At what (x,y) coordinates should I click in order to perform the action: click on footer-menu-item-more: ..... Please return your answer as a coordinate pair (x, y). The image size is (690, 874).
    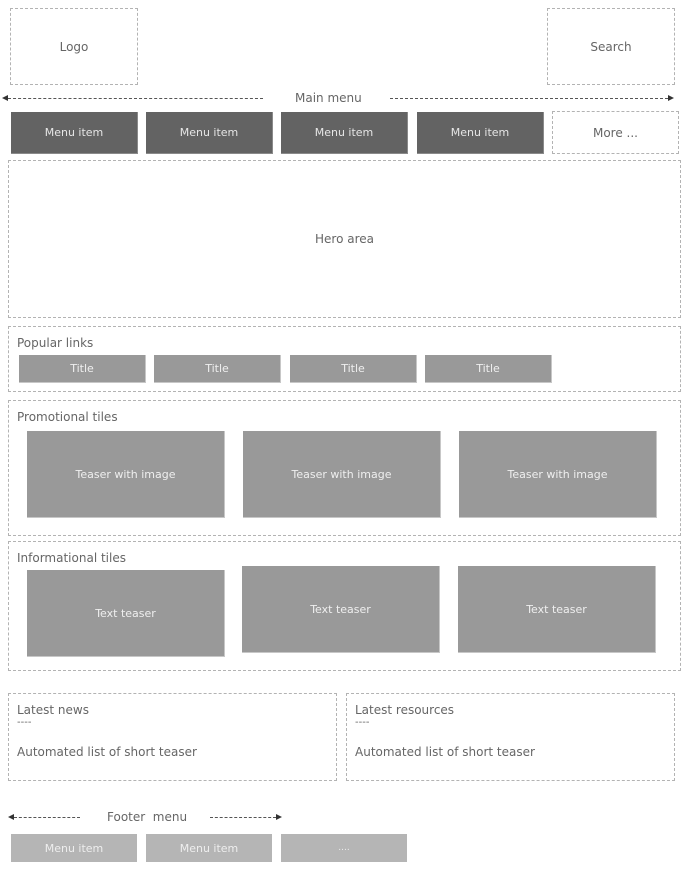
    Looking at the image, I should click on (344, 848).